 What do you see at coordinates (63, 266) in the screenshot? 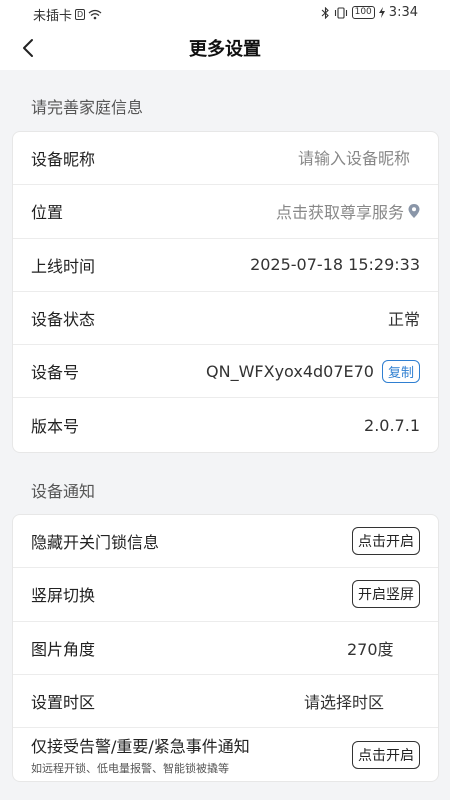
I see `online-time-label: 上线时间` at bounding box center [63, 266].